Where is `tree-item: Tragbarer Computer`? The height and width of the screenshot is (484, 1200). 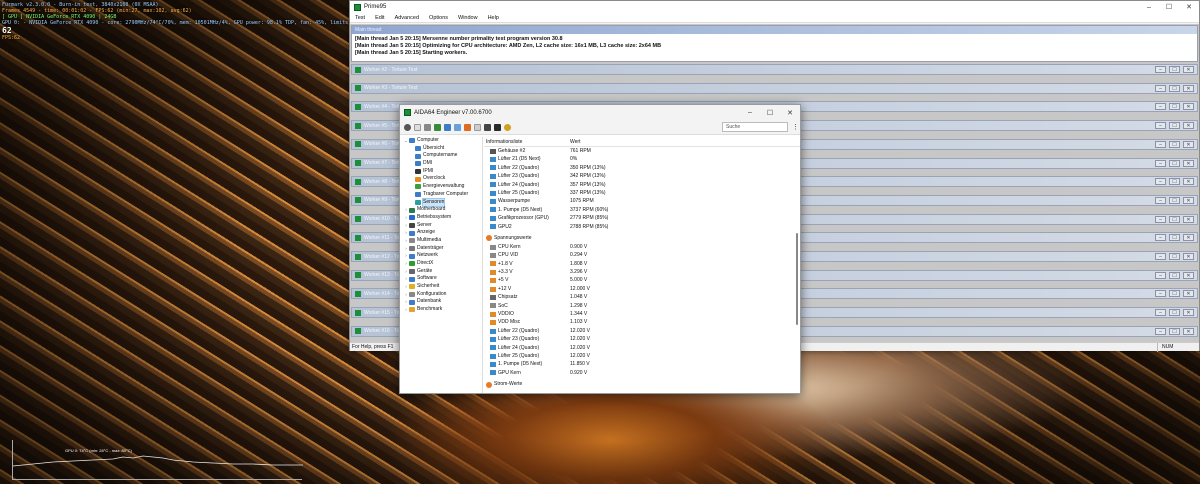
tree-item: Tragbarer Computer is located at coordinates (441, 195).